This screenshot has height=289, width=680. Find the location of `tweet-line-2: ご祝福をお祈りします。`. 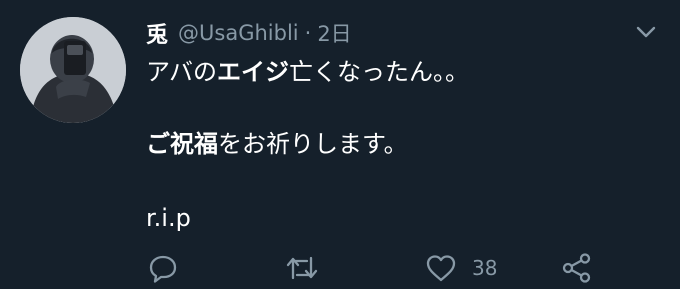

tweet-line-2: ご祝福をお祈りします。 is located at coordinates (396, 144).